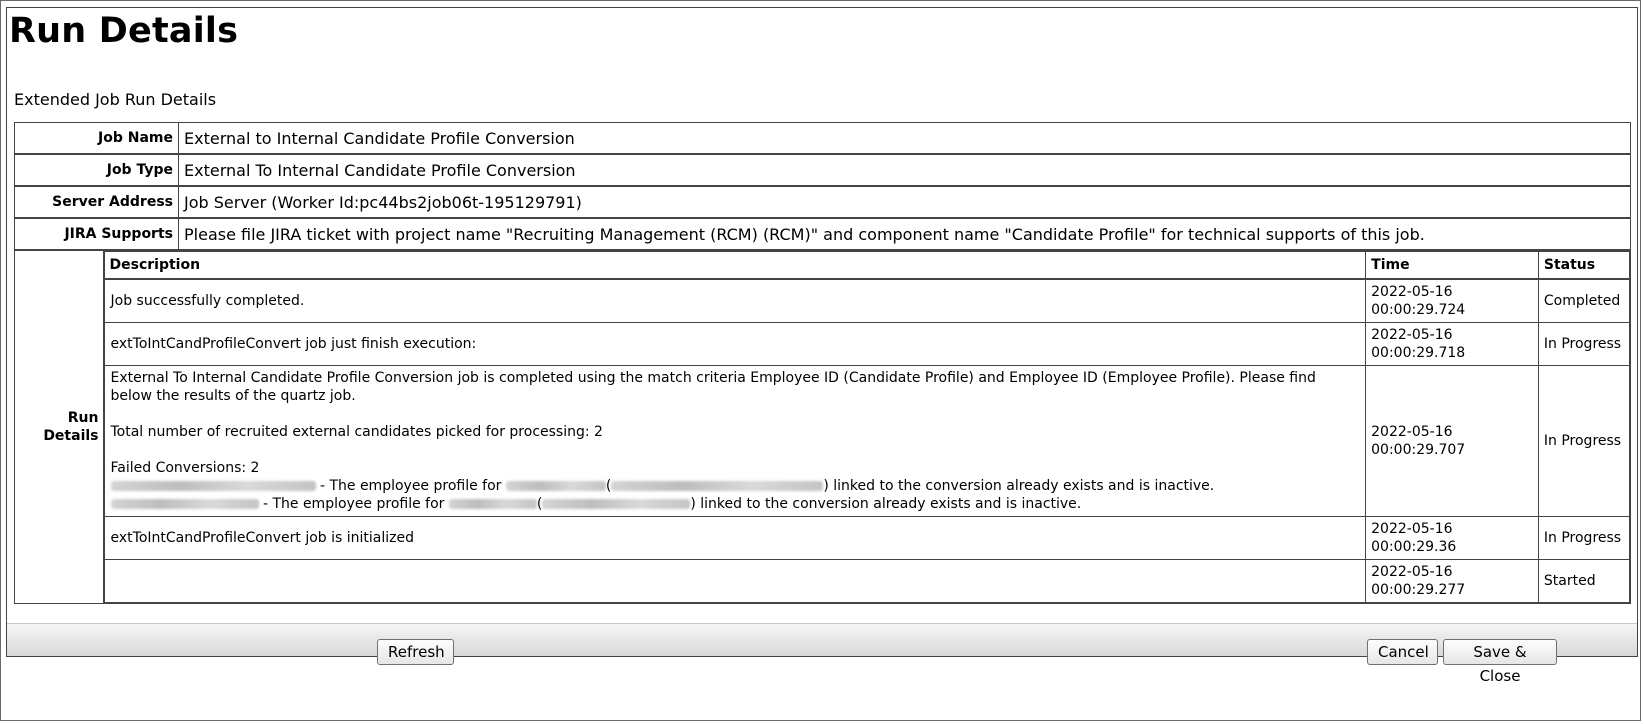  What do you see at coordinates (96, 202) in the screenshot?
I see `server-address-label: Server Address` at bounding box center [96, 202].